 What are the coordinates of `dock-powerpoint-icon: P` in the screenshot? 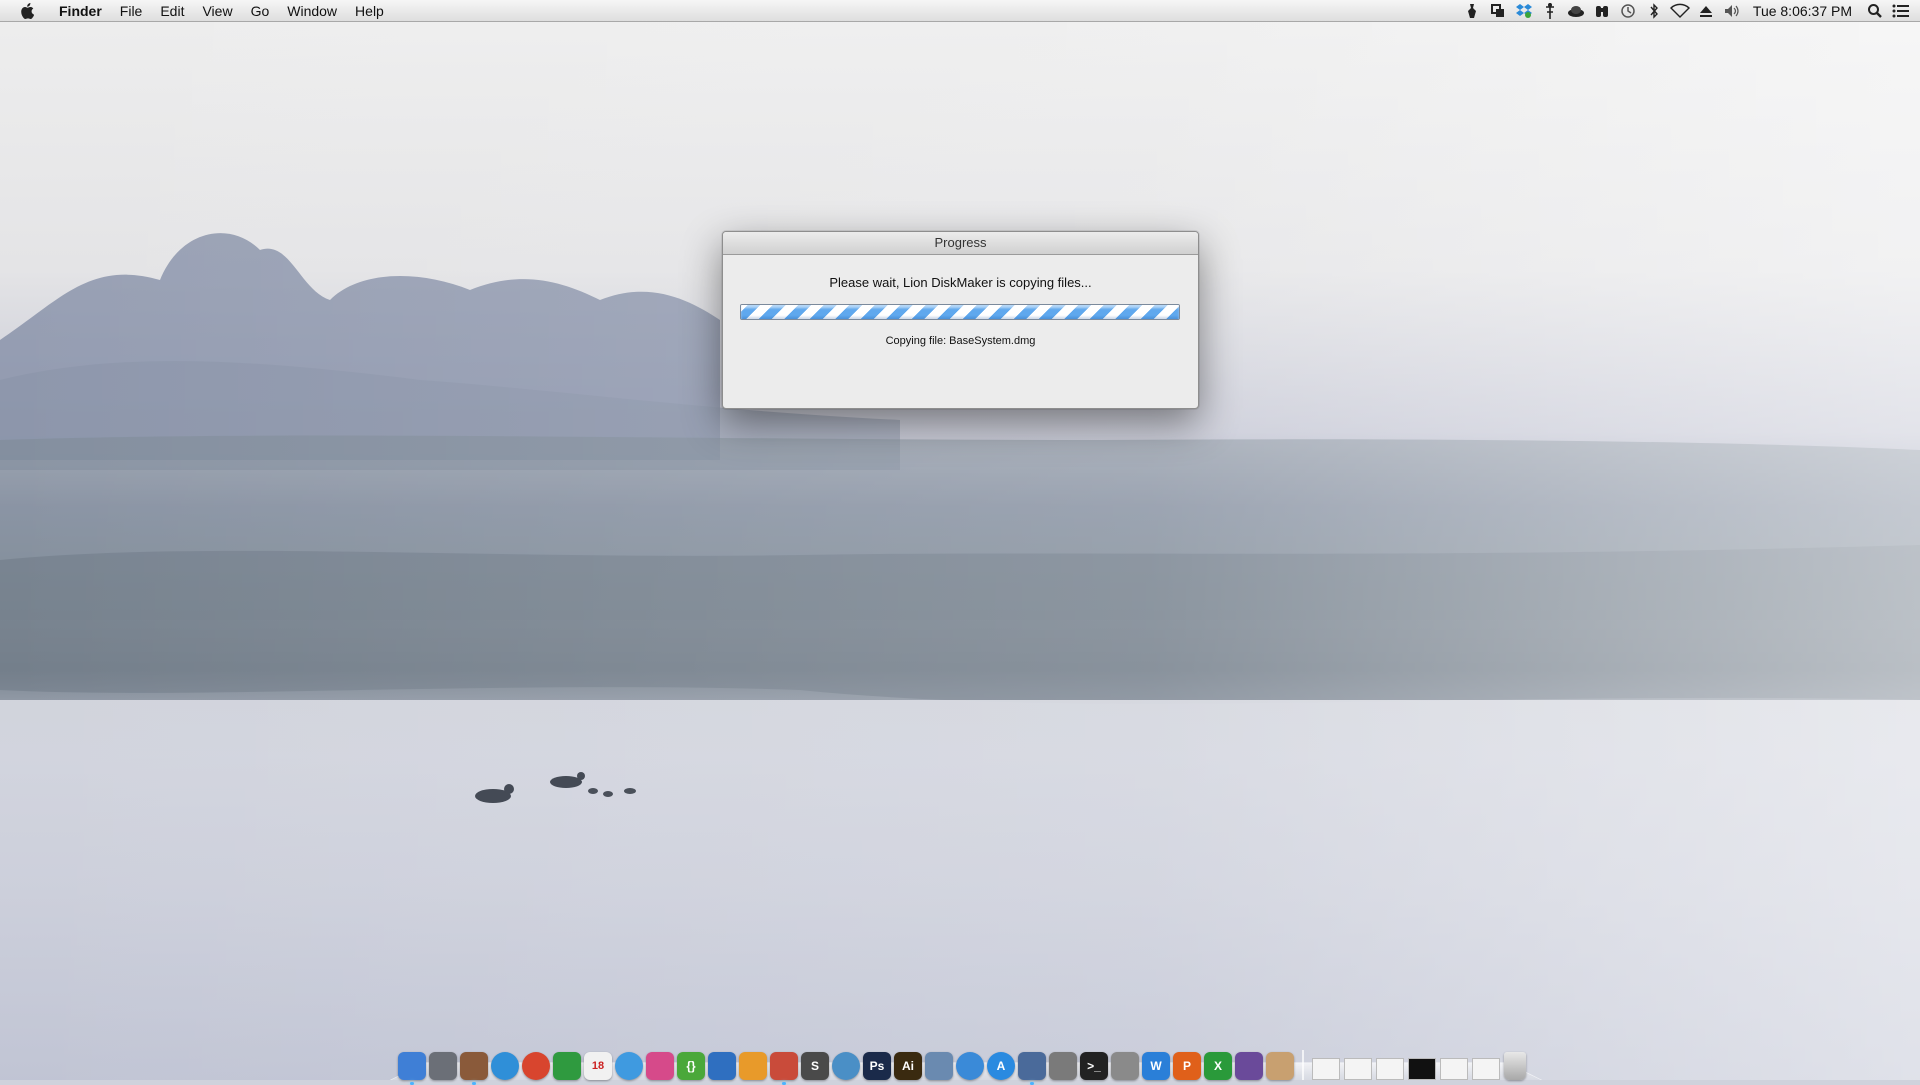 It's located at (1187, 1066).